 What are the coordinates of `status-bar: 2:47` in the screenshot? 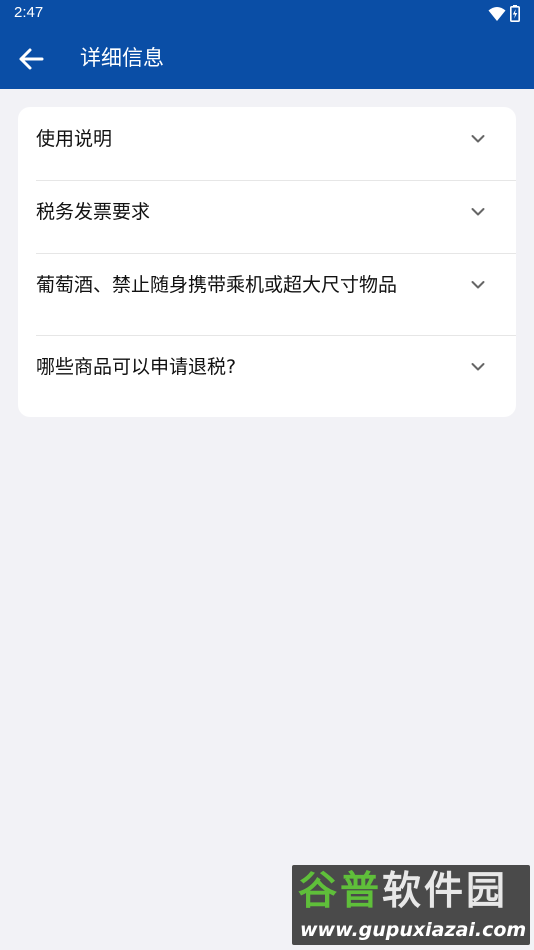 It's located at (267, 13).